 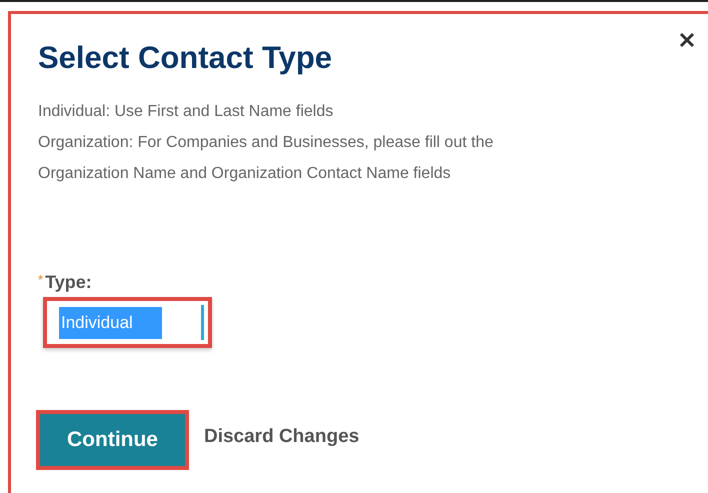 What do you see at coordinates (186, 112) in the screenshot?
I see `instruction-text: Individual: Use First and Last Name fields` at bounding box center [186, 112].